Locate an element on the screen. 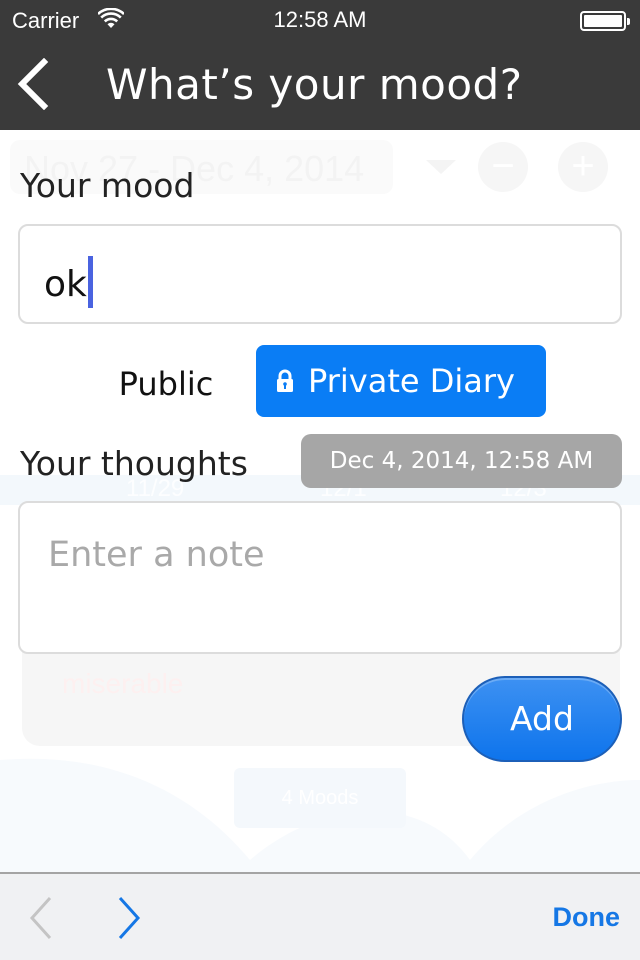 This screenshot has width=640, height=960. status-time: 12:58 AM is located at coordinates (320, 19).